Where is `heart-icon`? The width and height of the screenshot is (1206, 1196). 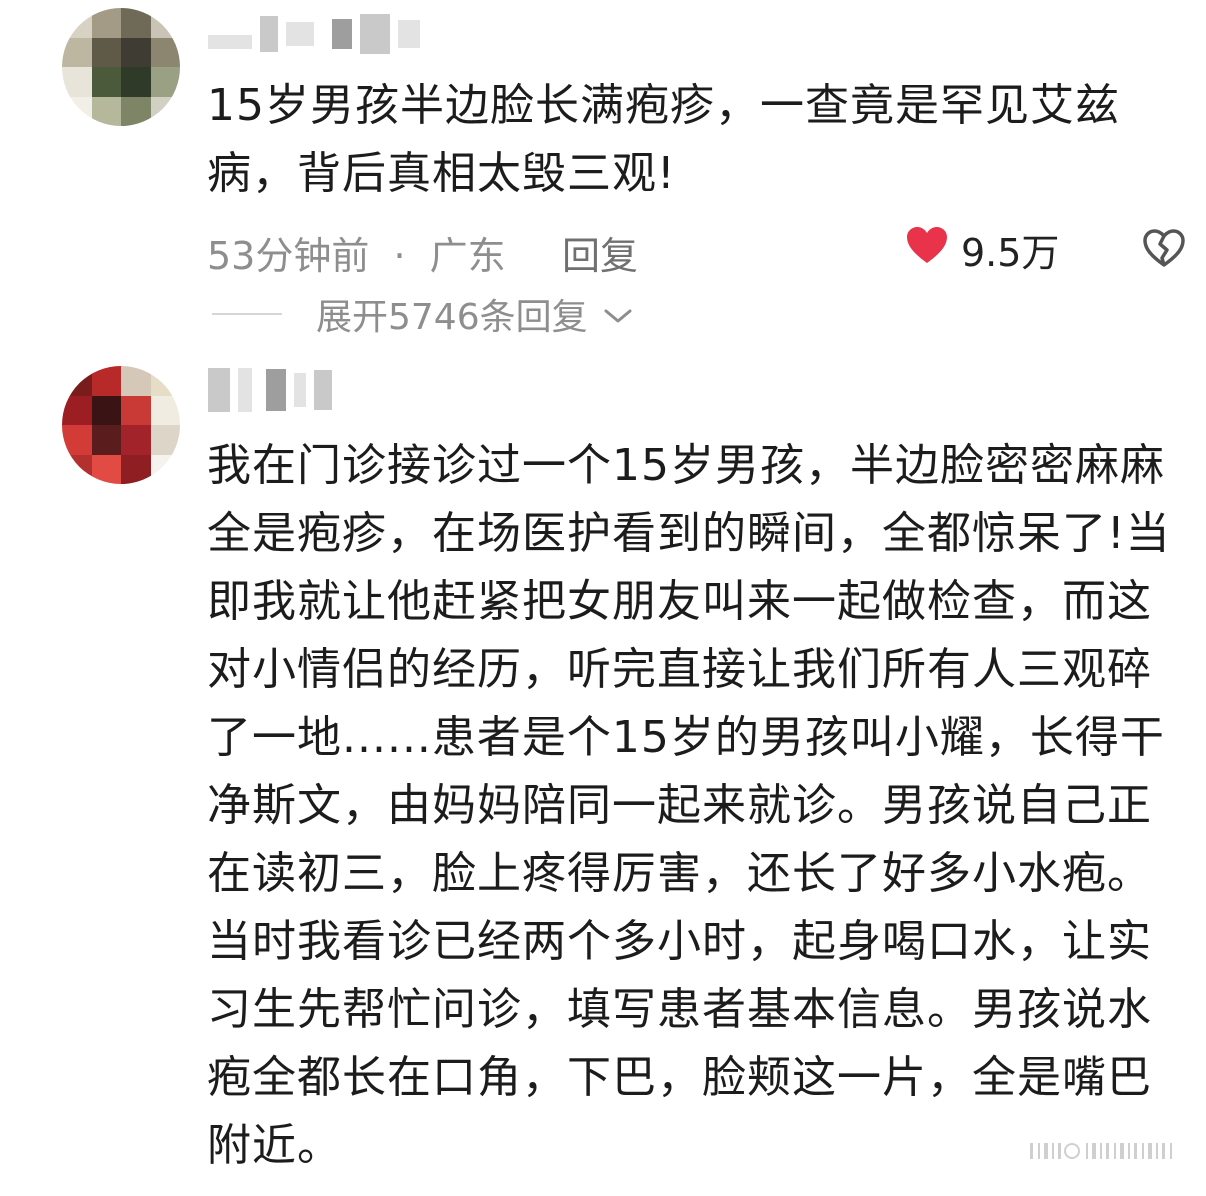
heart-icon is located at coordinates (927, 249).